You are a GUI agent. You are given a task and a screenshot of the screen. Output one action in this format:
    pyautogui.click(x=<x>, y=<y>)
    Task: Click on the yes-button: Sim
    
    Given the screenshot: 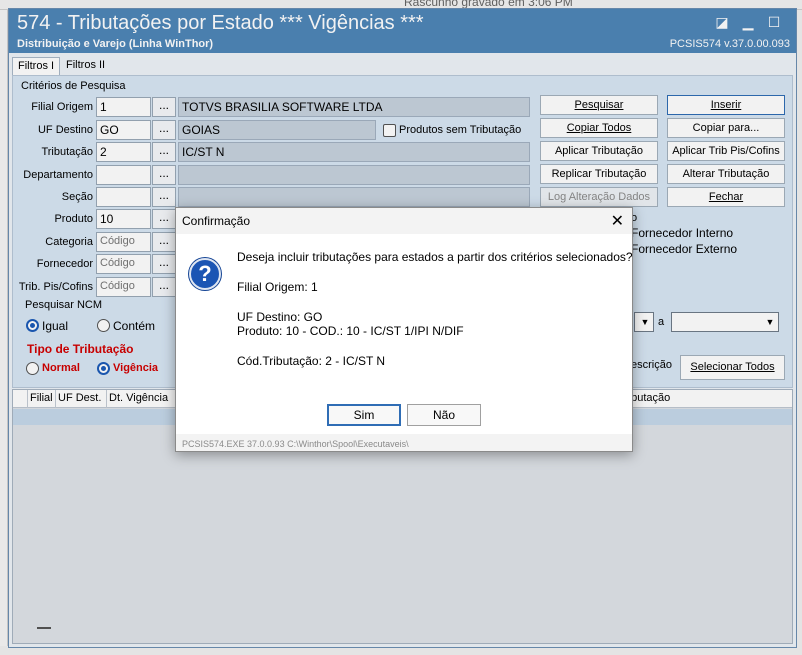 What is the action you would take?
    pyautogui.click(x=364, y=415)
    